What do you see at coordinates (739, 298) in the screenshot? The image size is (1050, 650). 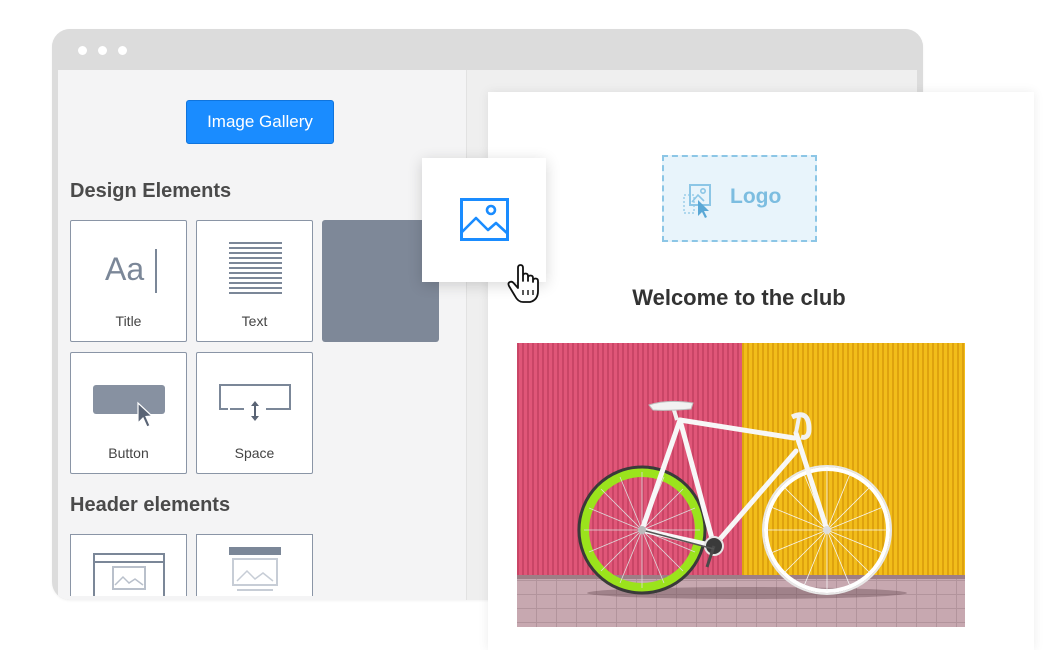 I see `email-heading: Welcome to the club` at bounding box center [739, 298].